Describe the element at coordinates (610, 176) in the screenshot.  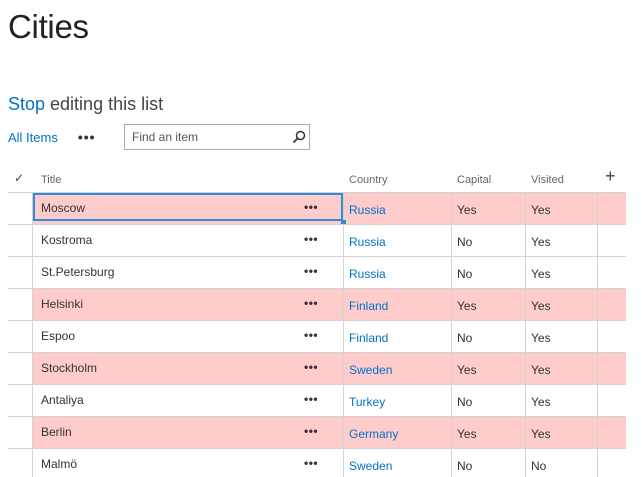
I see `add-column-plus-icon: +` at that location.